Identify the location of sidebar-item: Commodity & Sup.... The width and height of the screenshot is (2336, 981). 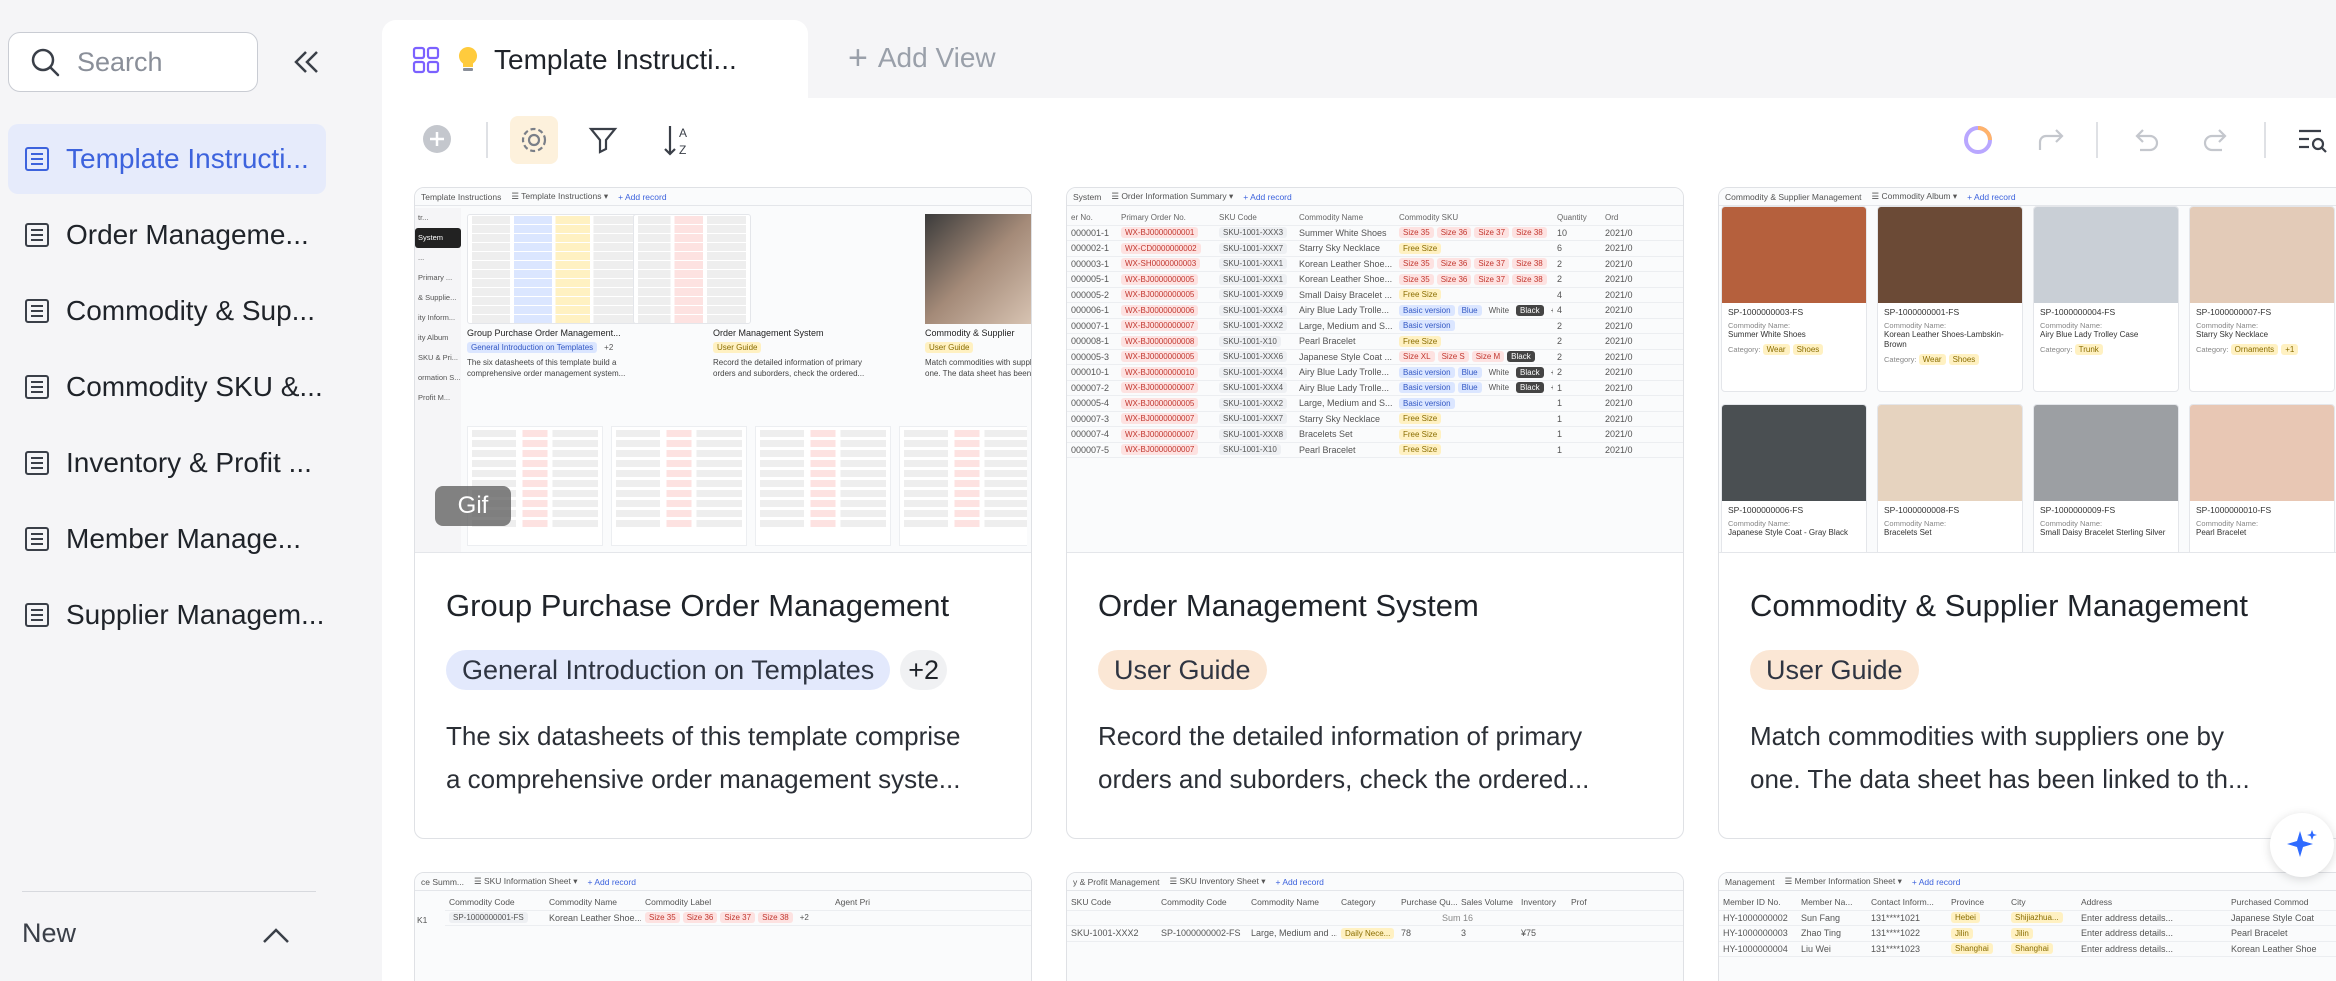
(167, 311).